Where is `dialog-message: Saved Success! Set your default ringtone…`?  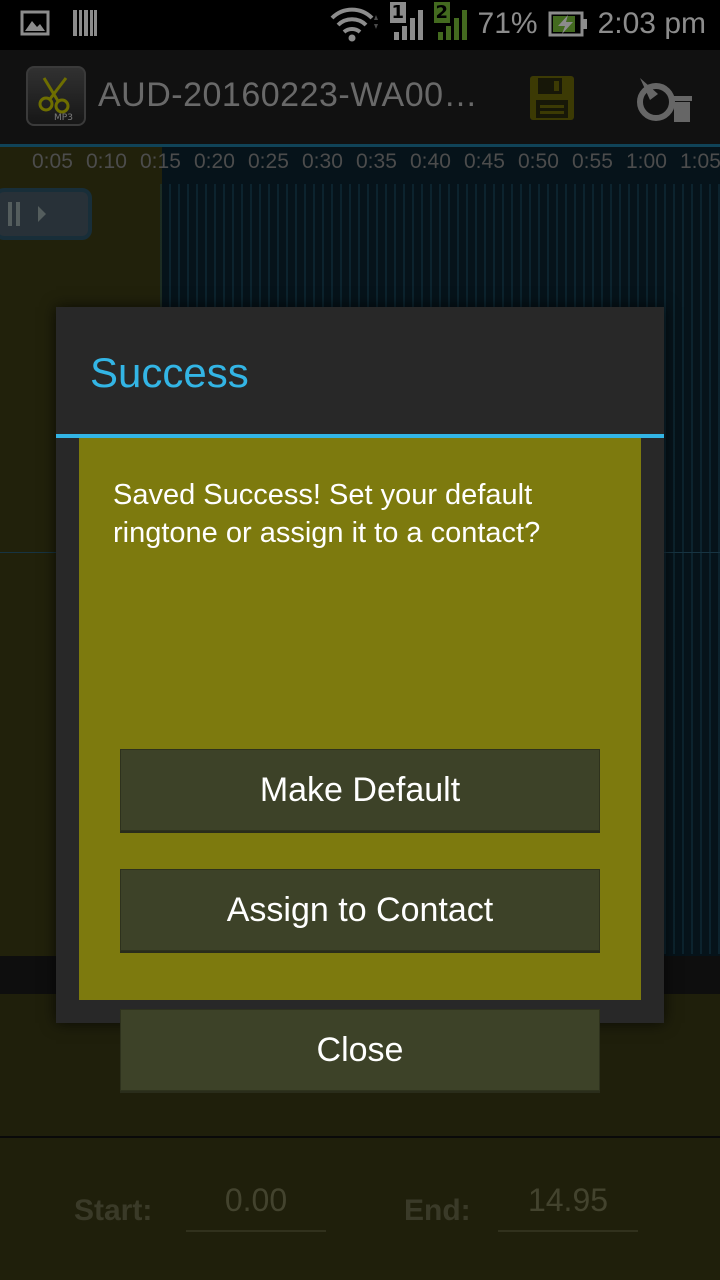
dialog-message: Saved Success! Set your default ringtone… is located at coordinates (327, 514).